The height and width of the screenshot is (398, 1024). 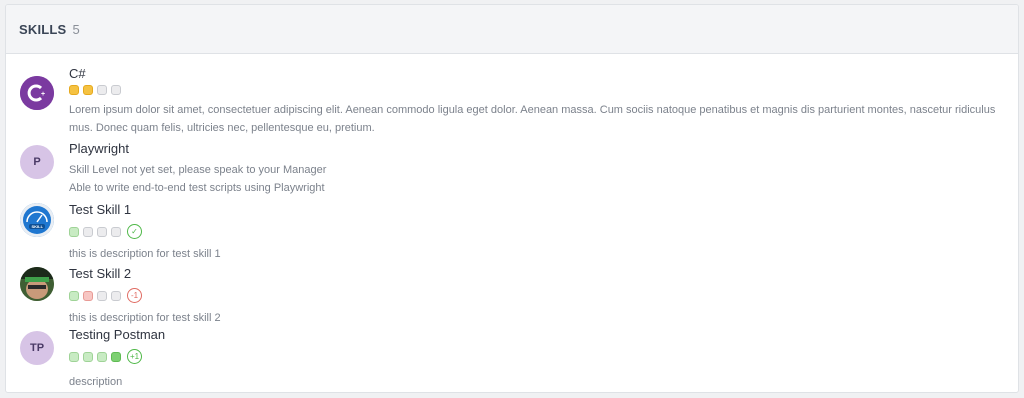 I want to click on card-header: SKILLS 5, so click(x=512, y=29).